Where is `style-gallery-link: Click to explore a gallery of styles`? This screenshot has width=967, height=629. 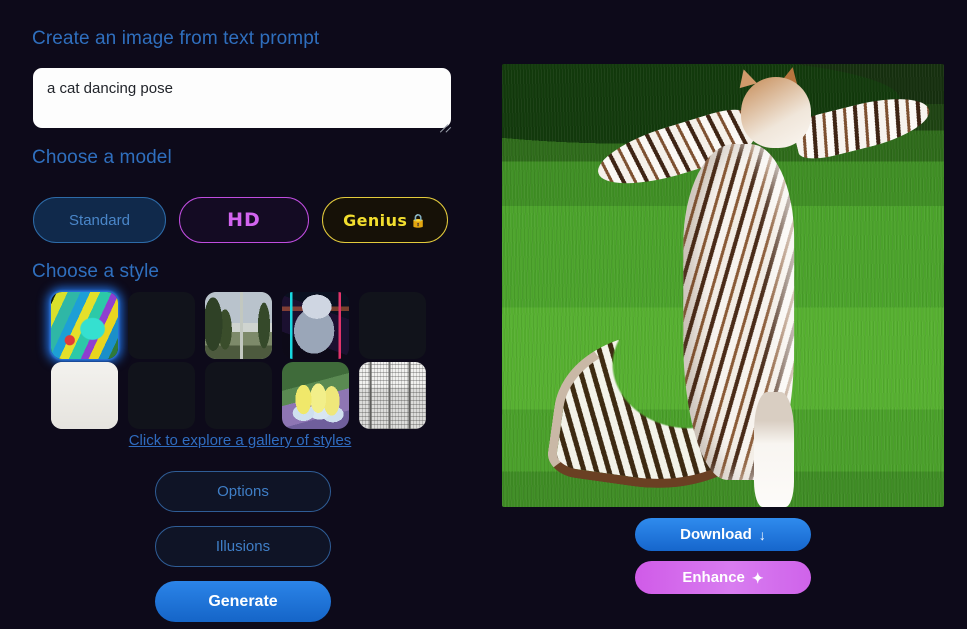
style-gallery-link: Click to explore a gallery of styles is located at coordinates (240, 440).